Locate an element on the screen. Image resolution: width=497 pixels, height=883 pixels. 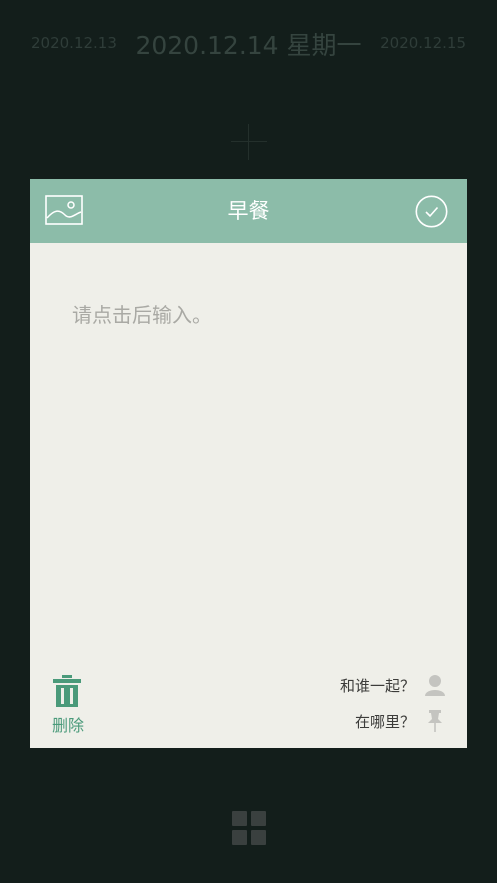
pin-icon is located at coordinates (435, 721).